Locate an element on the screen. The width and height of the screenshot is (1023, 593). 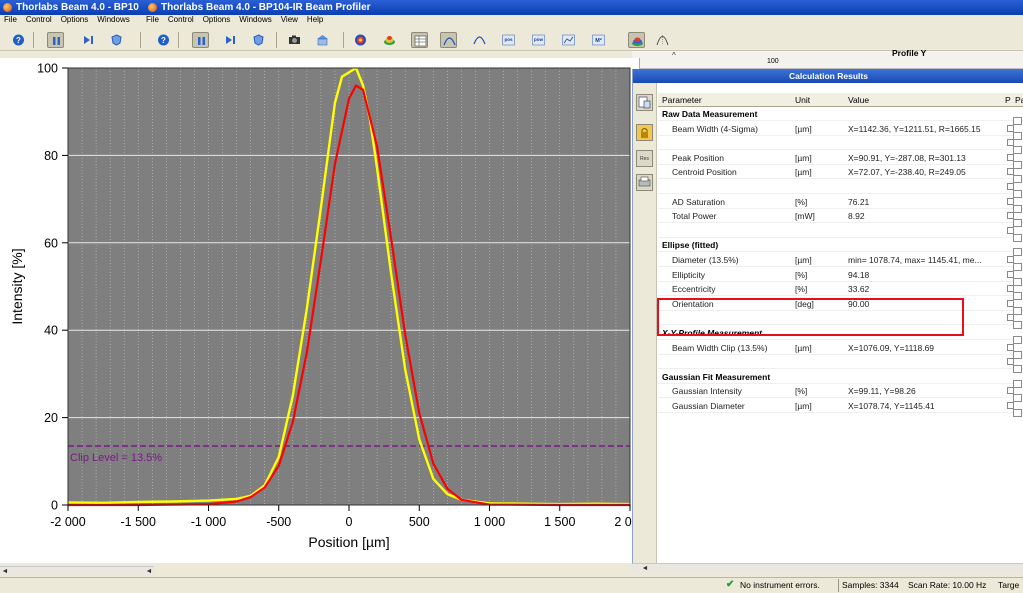
pause-icon is located at coordinates (56, 41).